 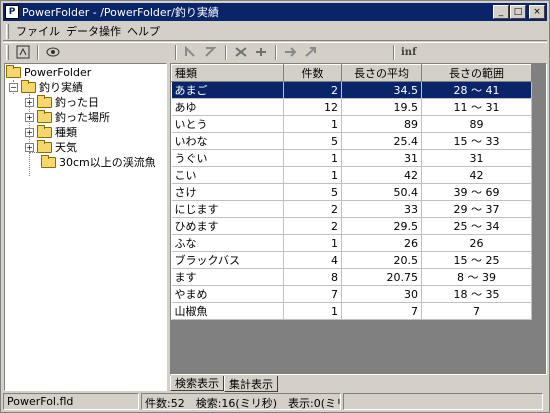 What do you see at coordinates (73, 117) in the screenshot?
I see `tree-node-place: 釣った場所` at bounding box center [73, 117].